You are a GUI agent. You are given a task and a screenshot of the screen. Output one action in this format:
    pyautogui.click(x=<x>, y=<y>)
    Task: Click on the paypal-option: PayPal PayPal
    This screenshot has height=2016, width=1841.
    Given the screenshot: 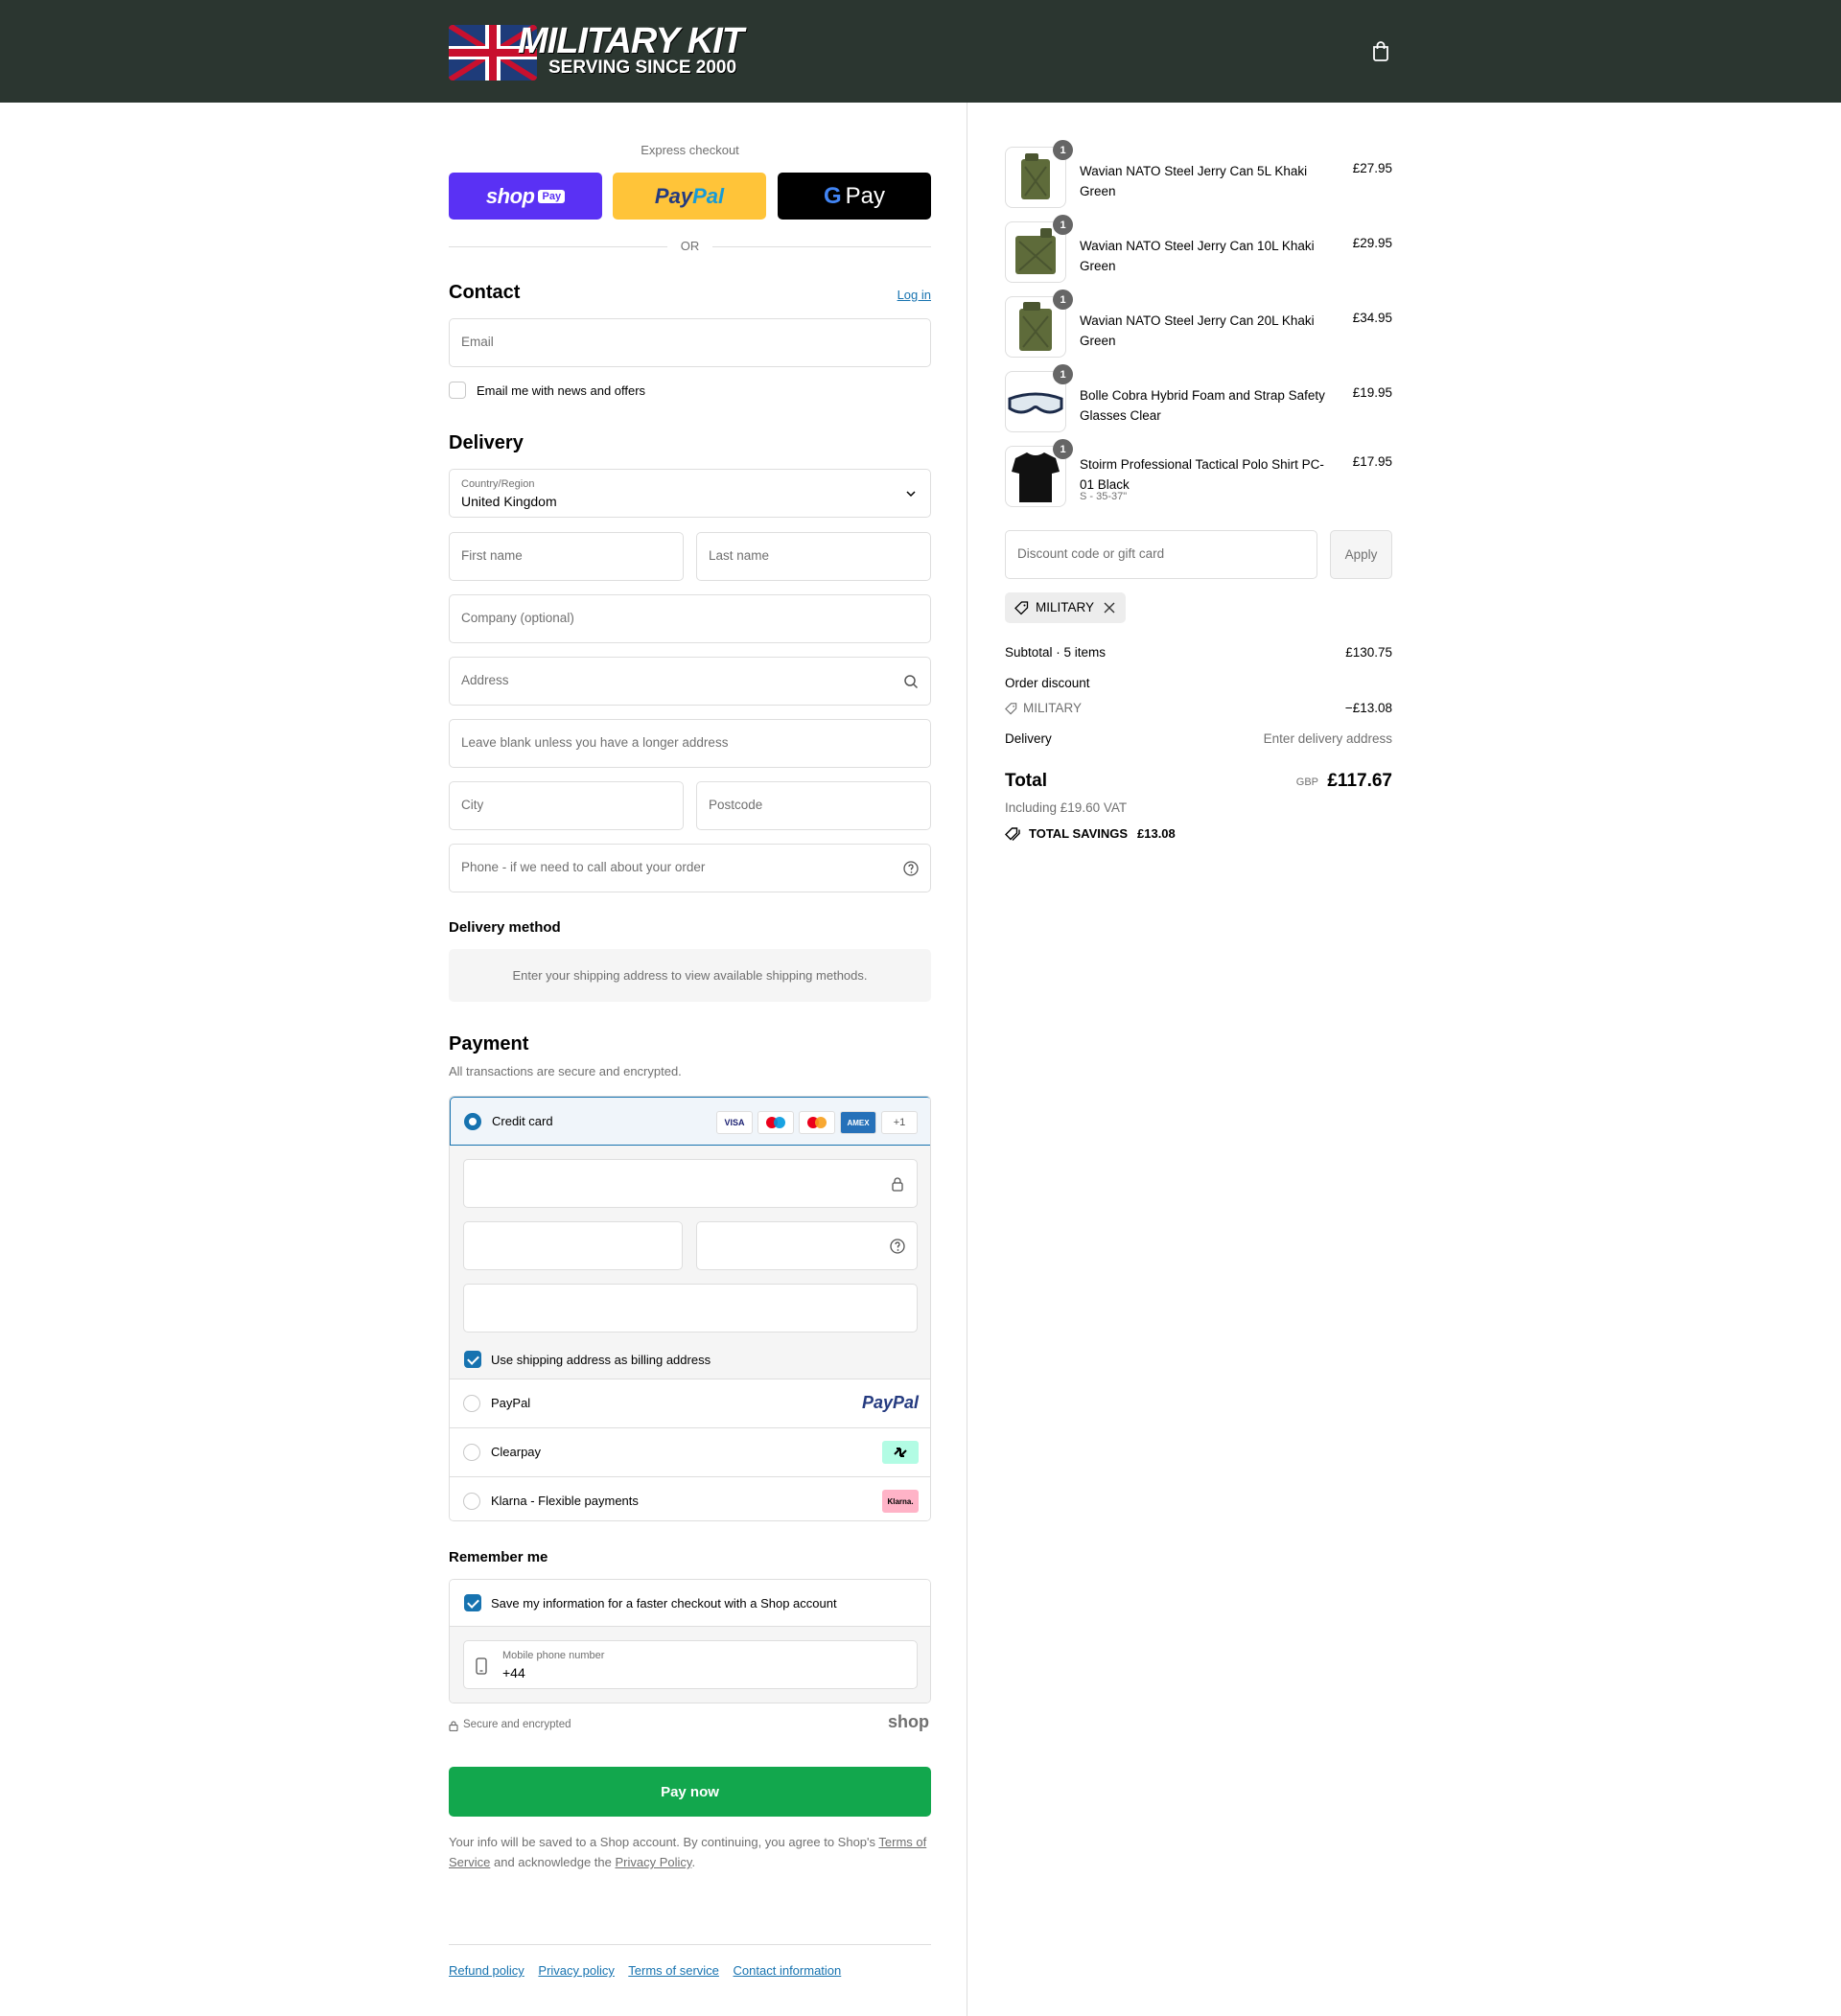 What is the action you would take?
    pyautogui.click(x=690, y=1403)
    